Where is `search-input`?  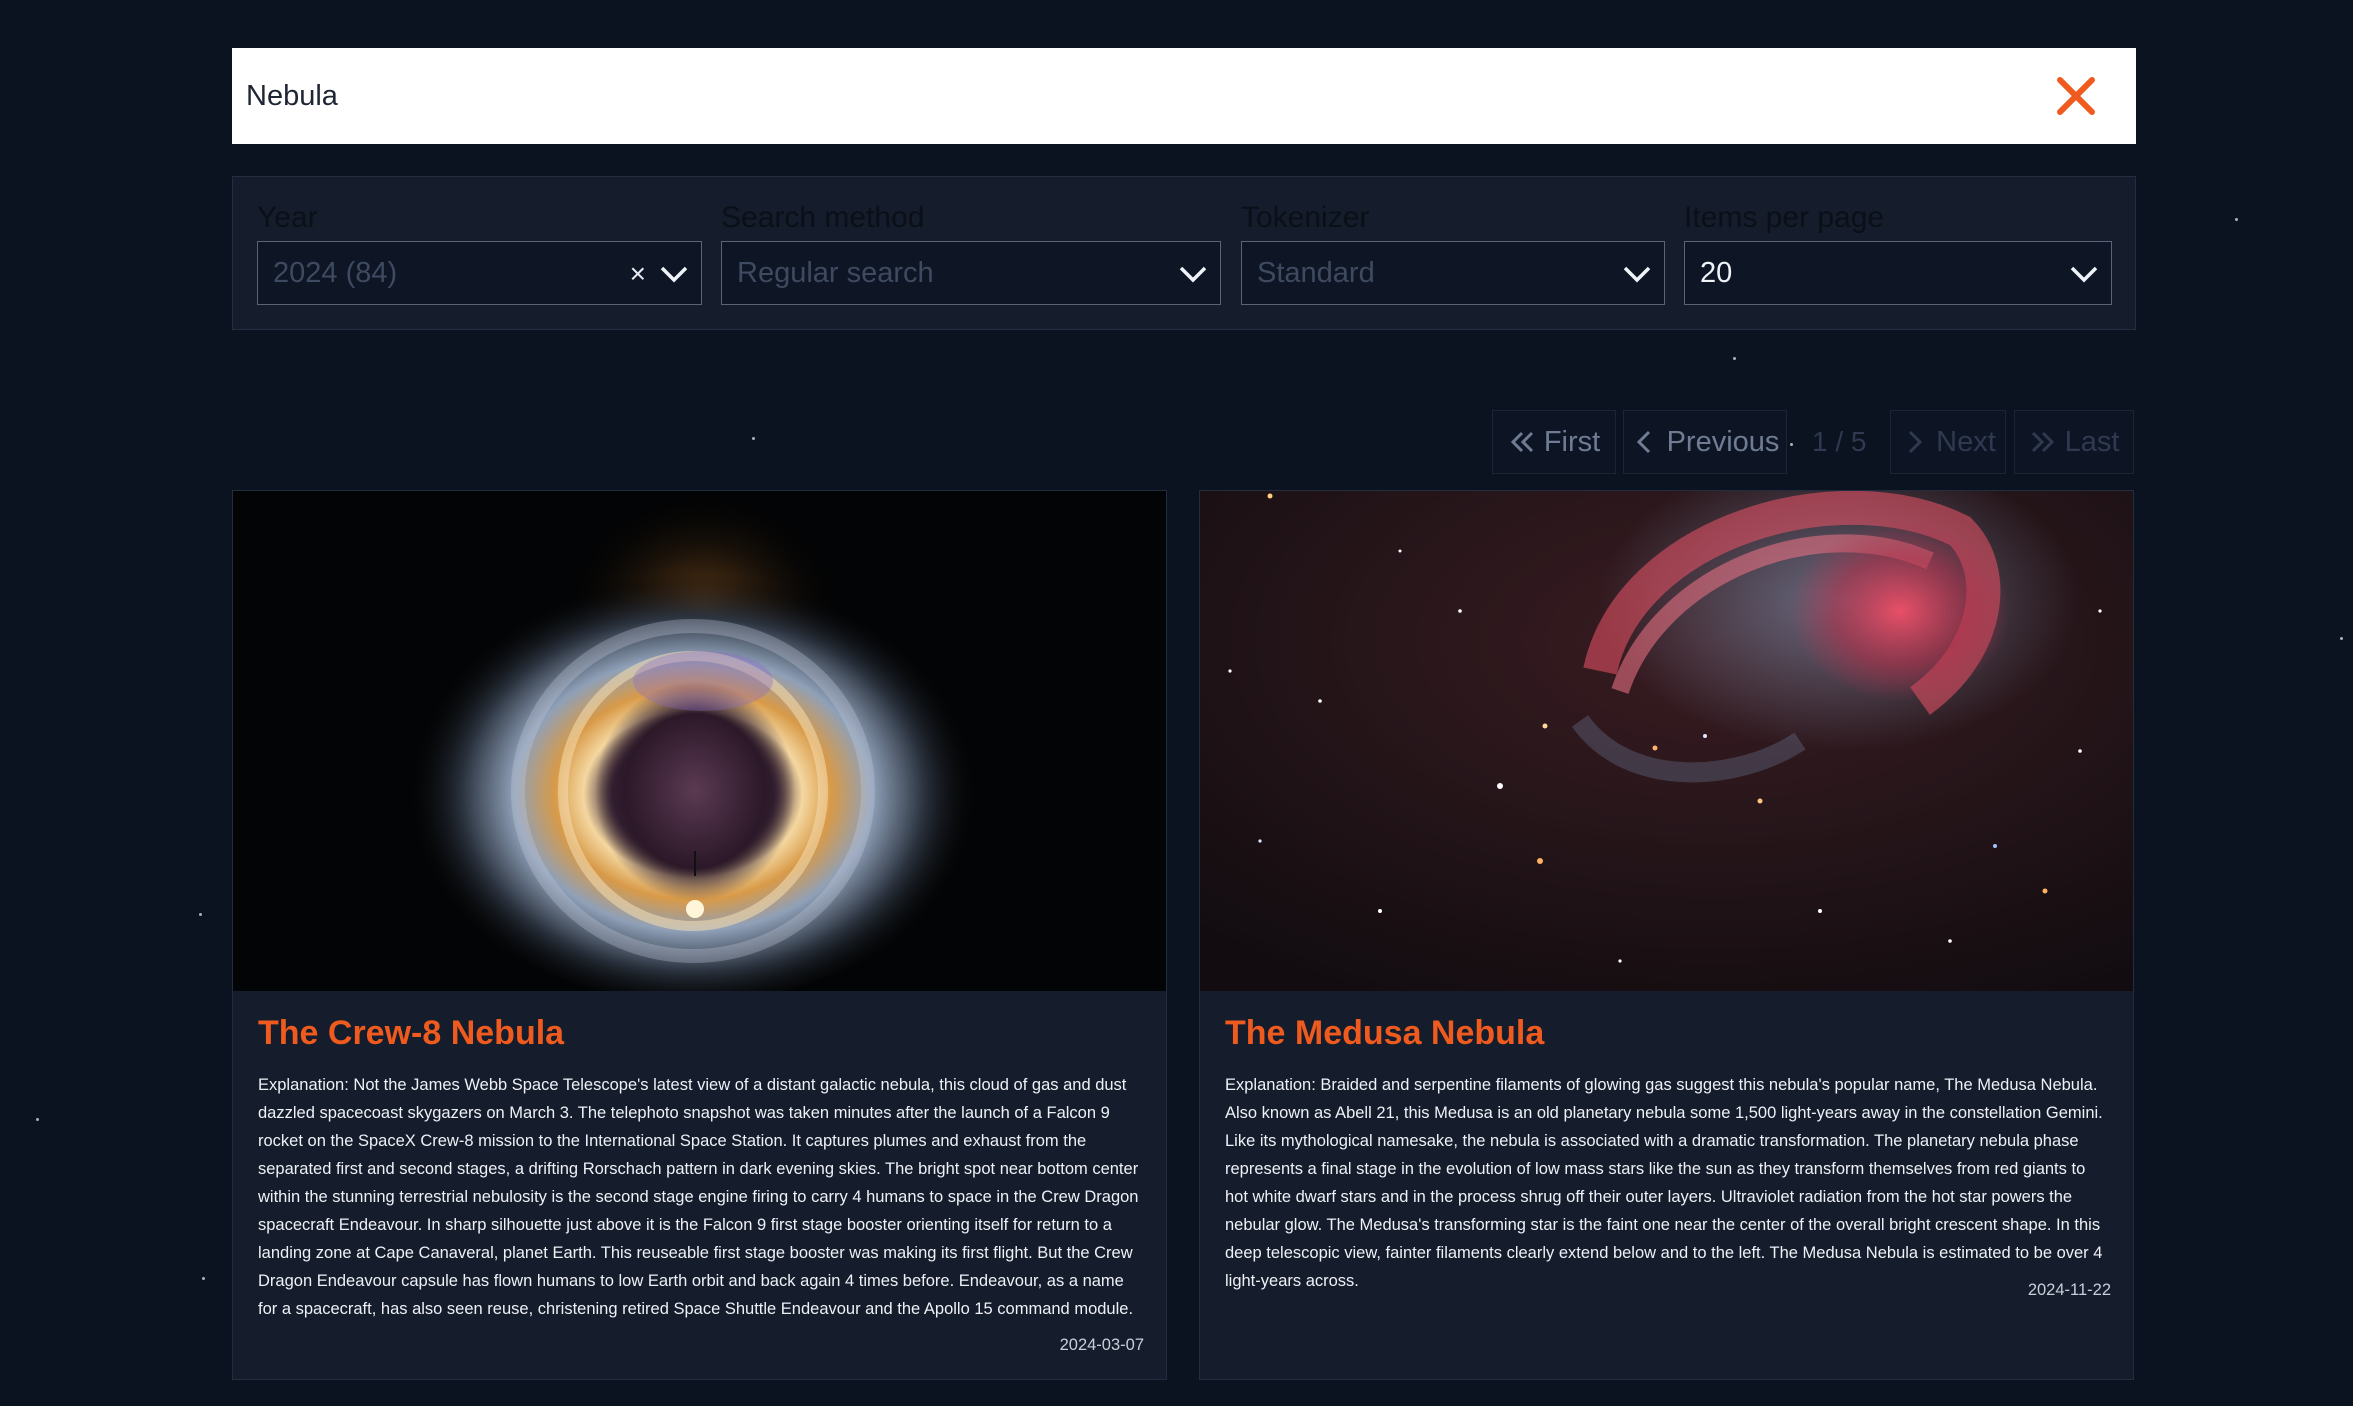 search-input is located at coordinates (1139, 96).